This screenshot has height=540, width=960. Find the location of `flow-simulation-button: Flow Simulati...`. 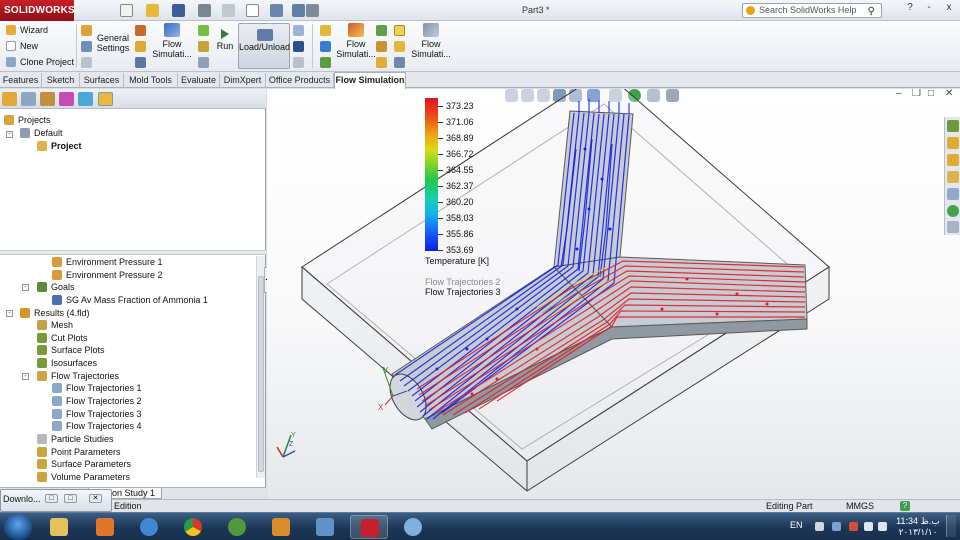

flow-simulation-button: Flow Simulati... is located at coordinates (172, 41).